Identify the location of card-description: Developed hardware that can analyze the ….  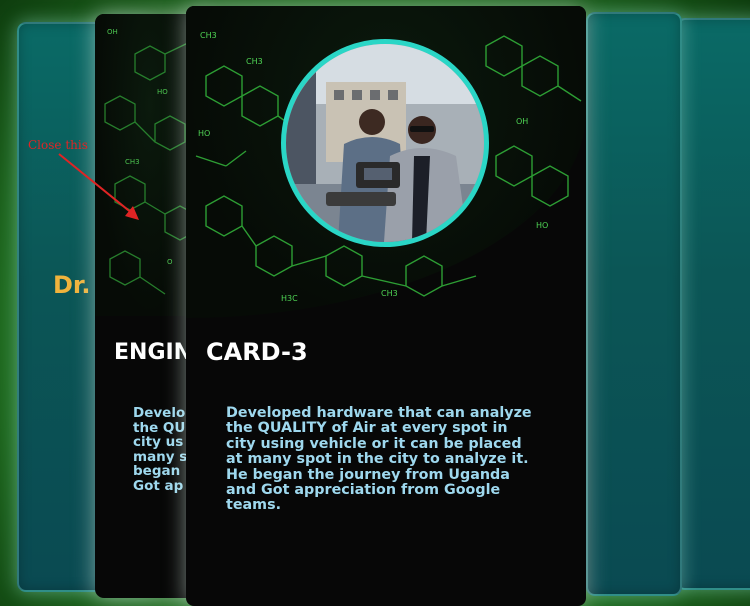
(379, 459).